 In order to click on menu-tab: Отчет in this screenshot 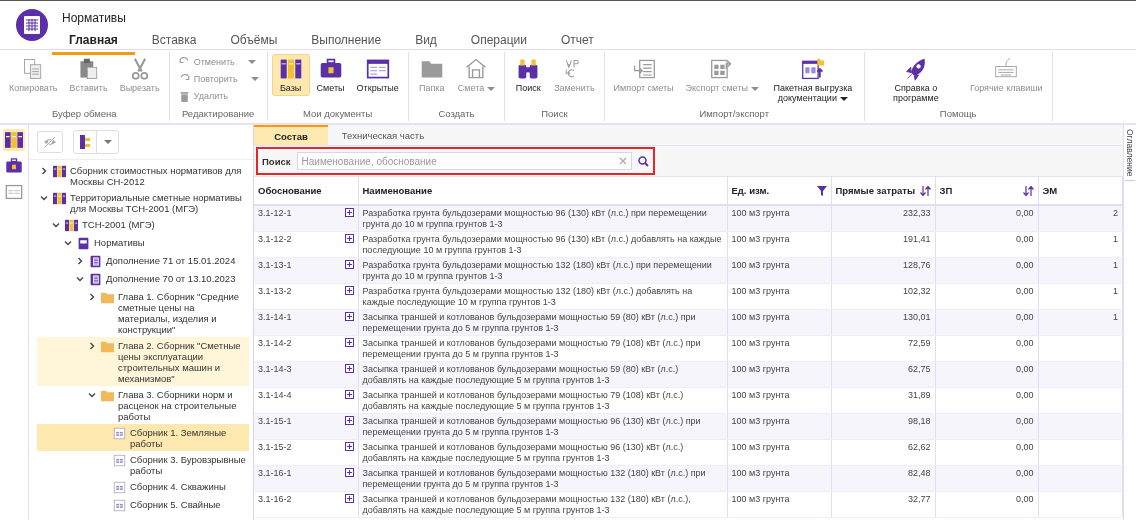, I will do `click(577, 42)`.